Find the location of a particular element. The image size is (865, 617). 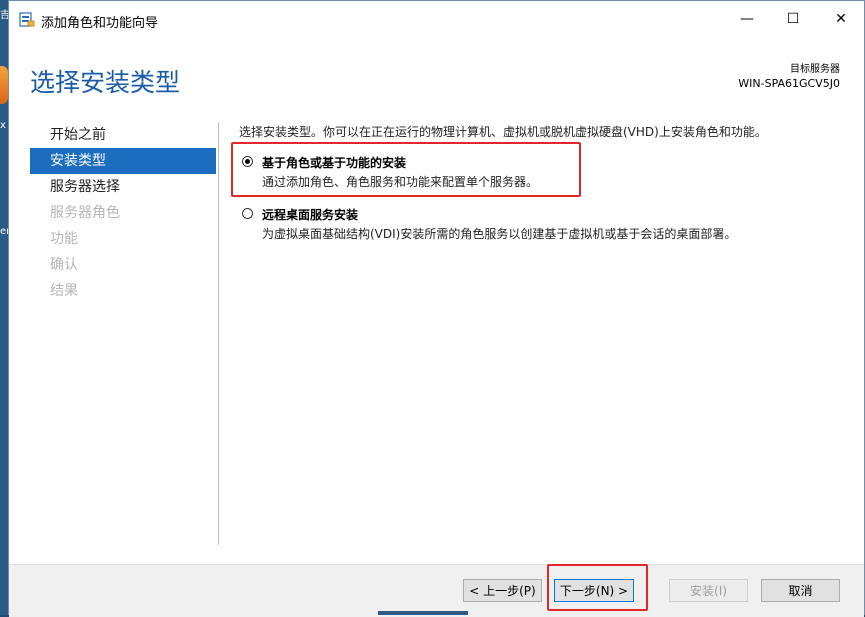

nav-item-before-you-begin: 开始之前 is located at coordinates (123, 135).